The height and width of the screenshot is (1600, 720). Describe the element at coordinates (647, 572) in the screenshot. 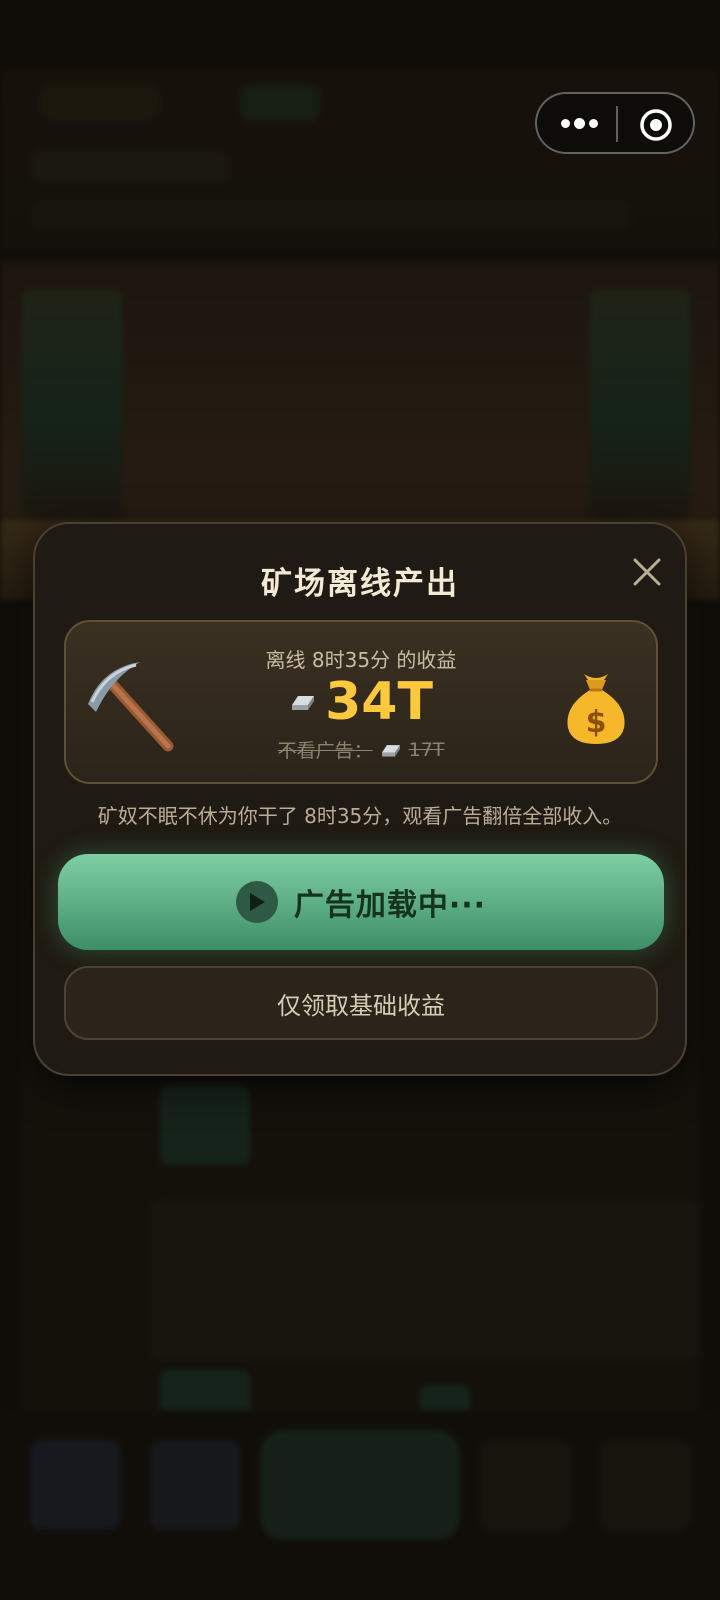

I see `close-icon` at that location.